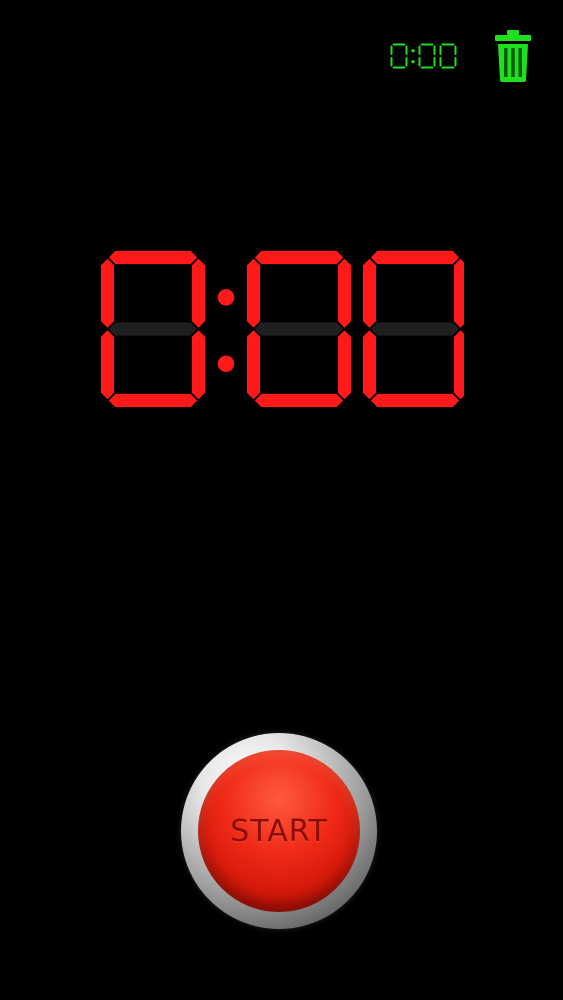 This screenshot has height=1000, width=563. I want to click on last-time-display, so click(423, 56).